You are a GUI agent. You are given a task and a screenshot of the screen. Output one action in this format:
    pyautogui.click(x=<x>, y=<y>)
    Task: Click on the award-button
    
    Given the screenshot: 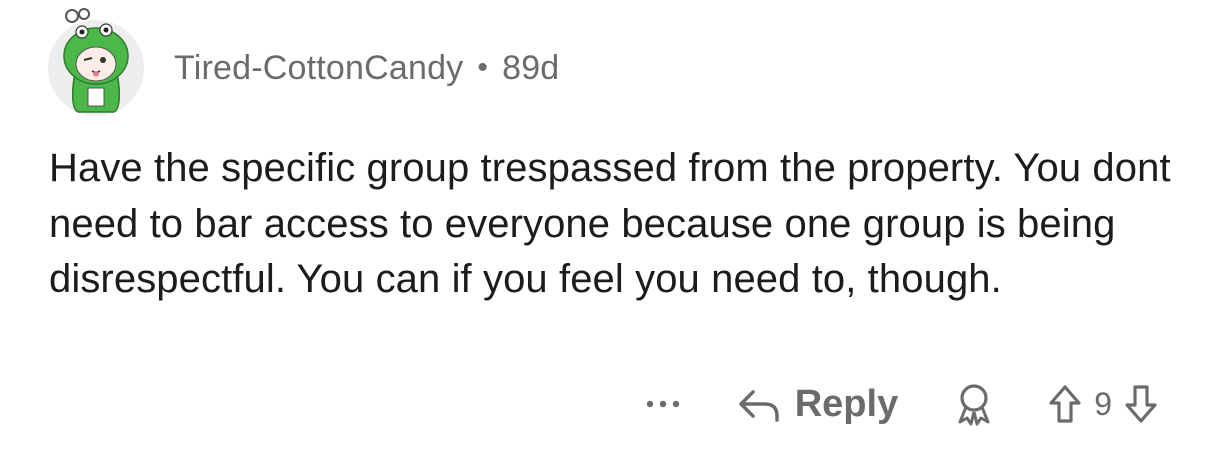 What is the action you would take?
    pyautogui.click(x=974, y=404)
    